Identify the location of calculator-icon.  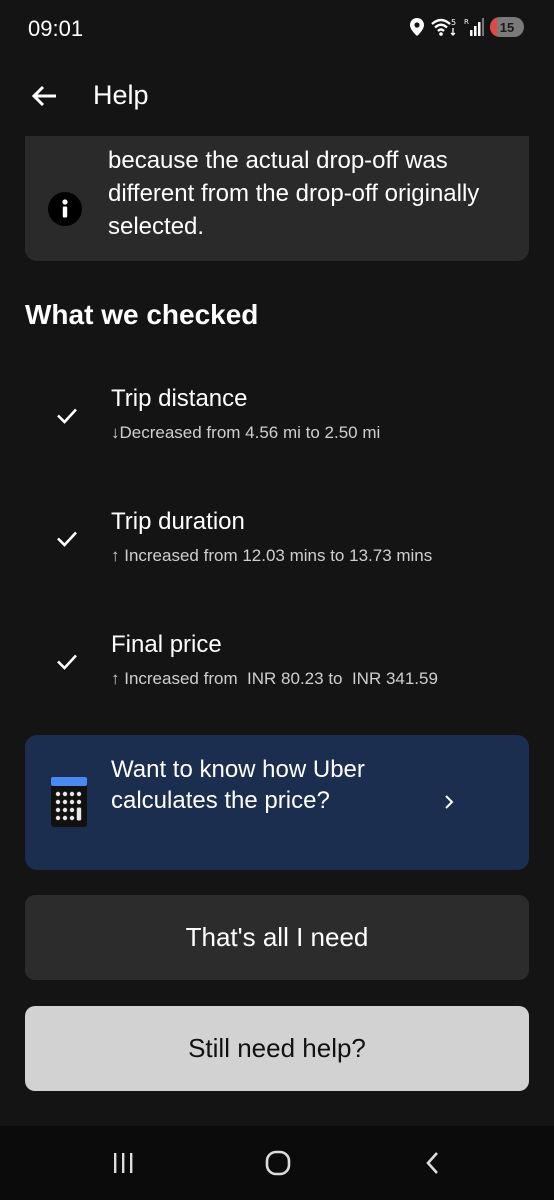
(69, 802).